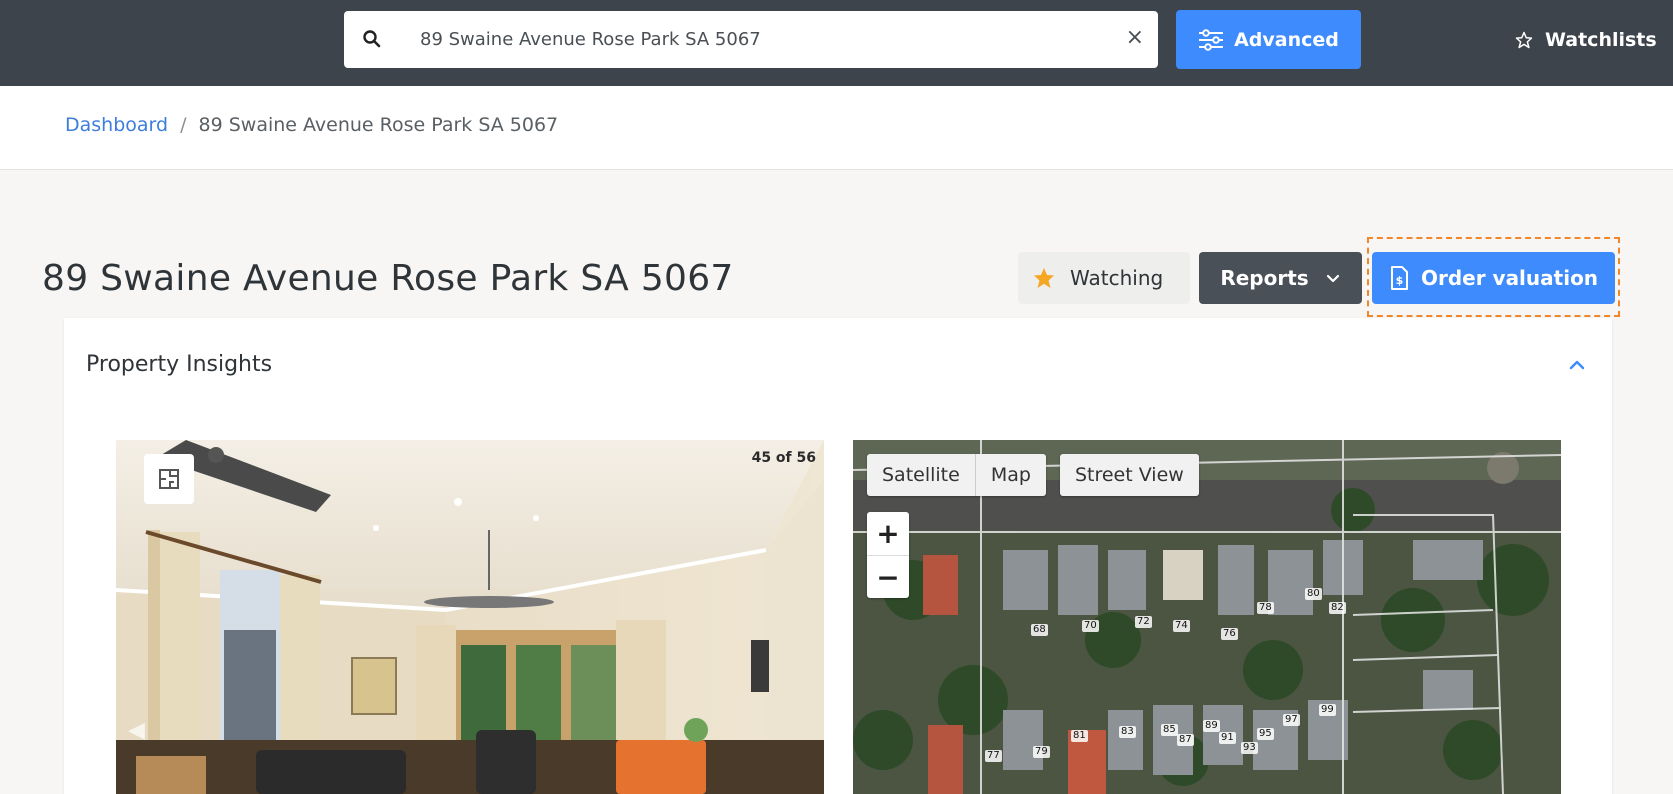 This screenshot has height=794, width=1673. What do you see at coordinates (1601, 40) in the screenshot?
I see `watchlists-label: Watchlists` at bounding box center [1601, 40].